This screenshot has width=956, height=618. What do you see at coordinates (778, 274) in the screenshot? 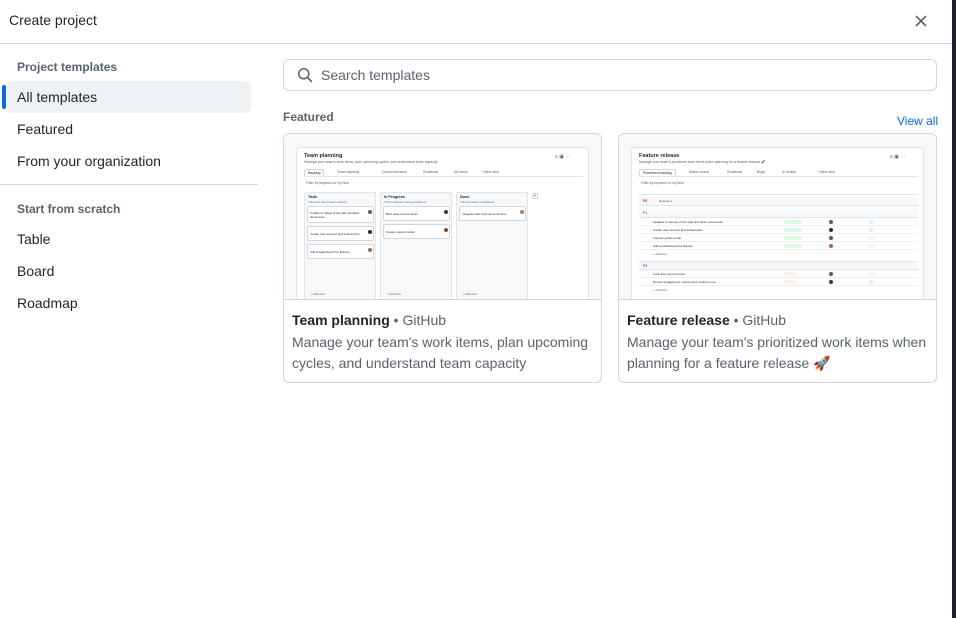
I see `preview-row: Look done across boost` at bounding box center [778, 274].